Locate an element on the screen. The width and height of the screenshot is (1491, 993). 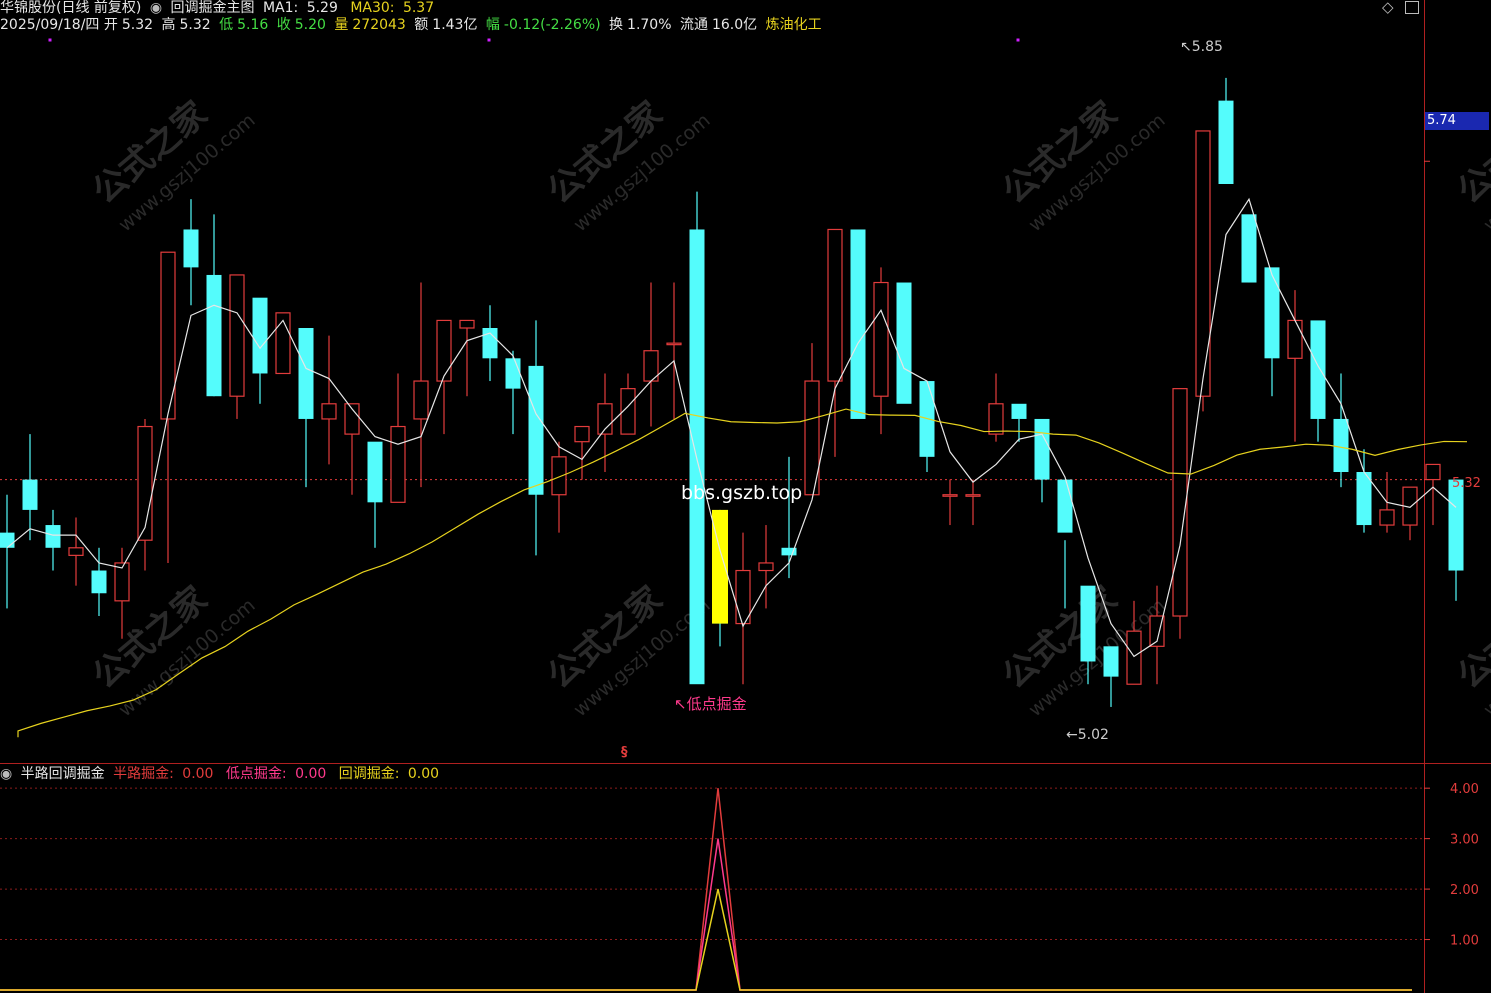
indicator-tick-label: 2.00 is located at coordinates (1464, 890).